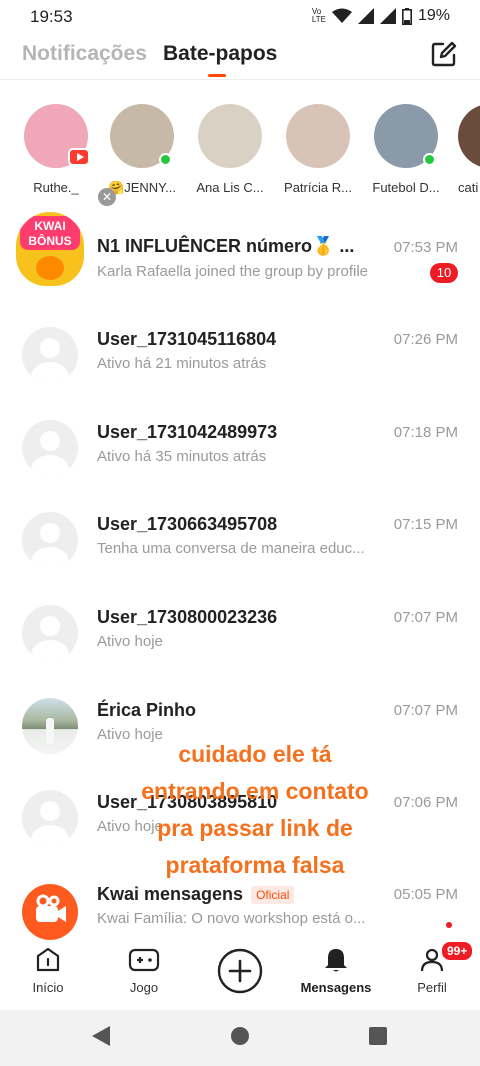 Image resolution: width=480 pixels, height=1066 pixels. I want to click on story-item: Ruthe._, so click(56, 149).